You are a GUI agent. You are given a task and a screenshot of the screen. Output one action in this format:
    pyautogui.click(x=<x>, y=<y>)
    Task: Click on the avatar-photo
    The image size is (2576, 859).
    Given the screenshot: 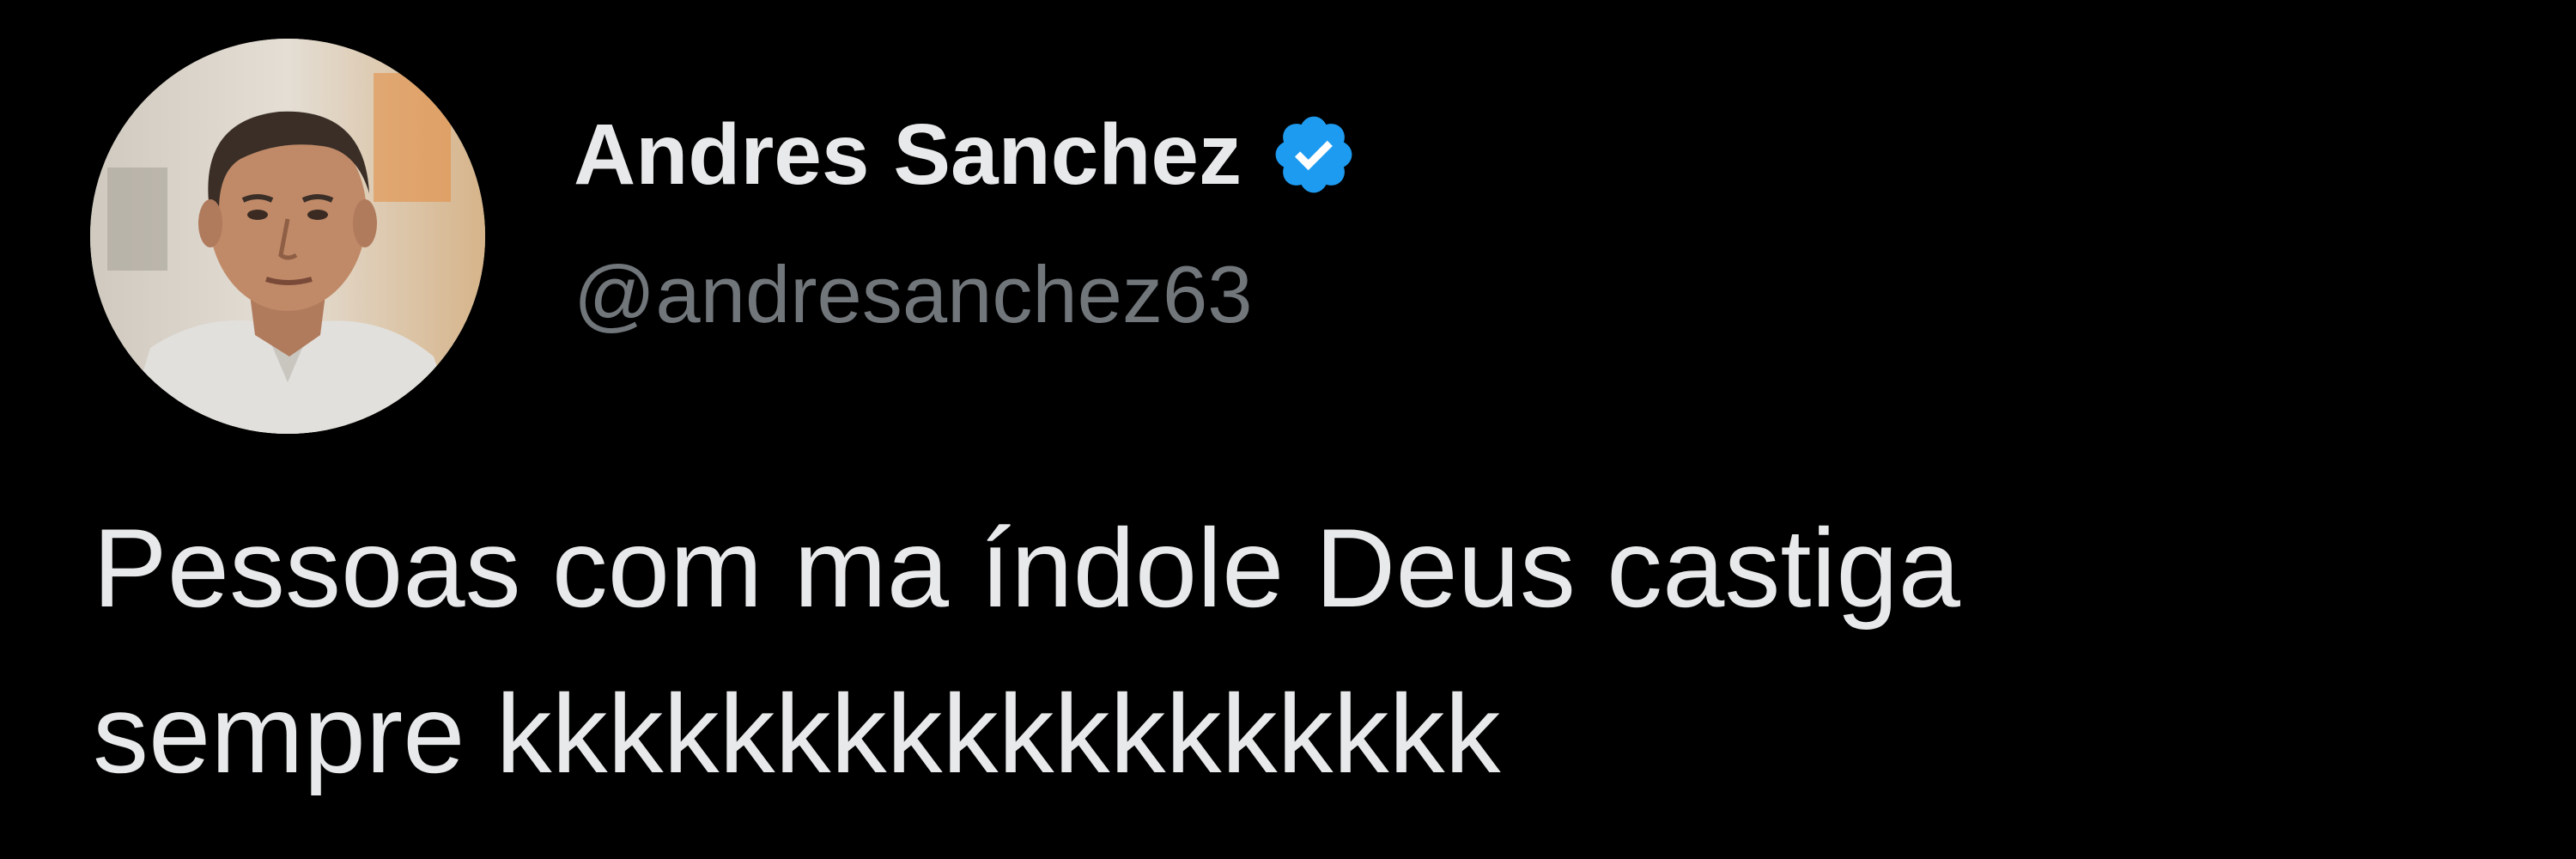 What is the action you would take?
    pyautogui.click(x=287, y=236)
    